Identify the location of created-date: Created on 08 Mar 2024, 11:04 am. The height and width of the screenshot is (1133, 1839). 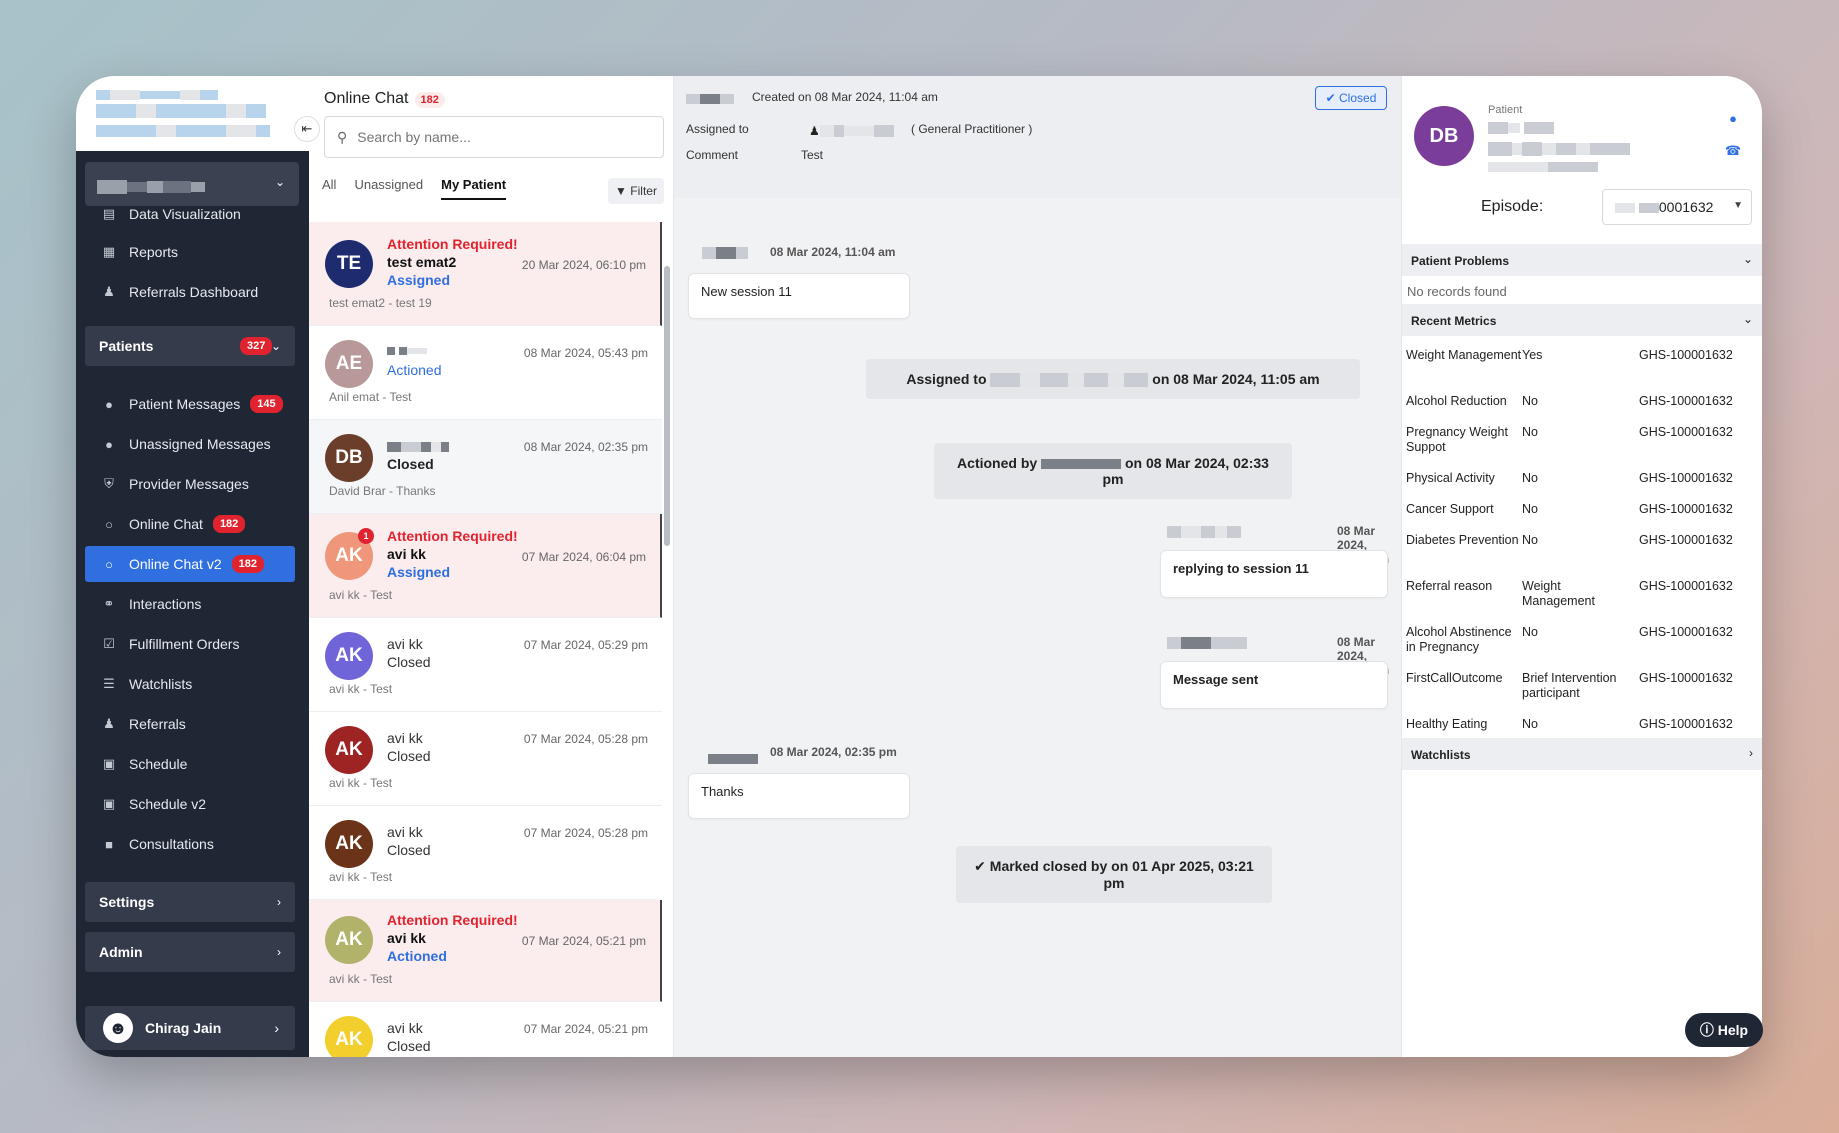
(845, 97).